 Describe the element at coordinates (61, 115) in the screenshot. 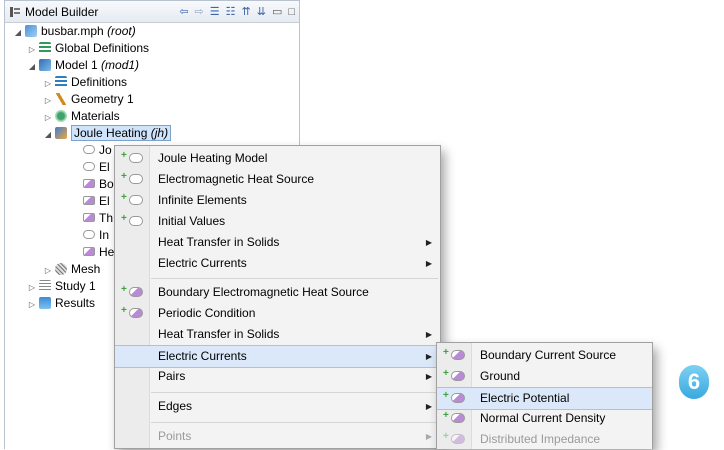

I see `materials-icon` at that location.